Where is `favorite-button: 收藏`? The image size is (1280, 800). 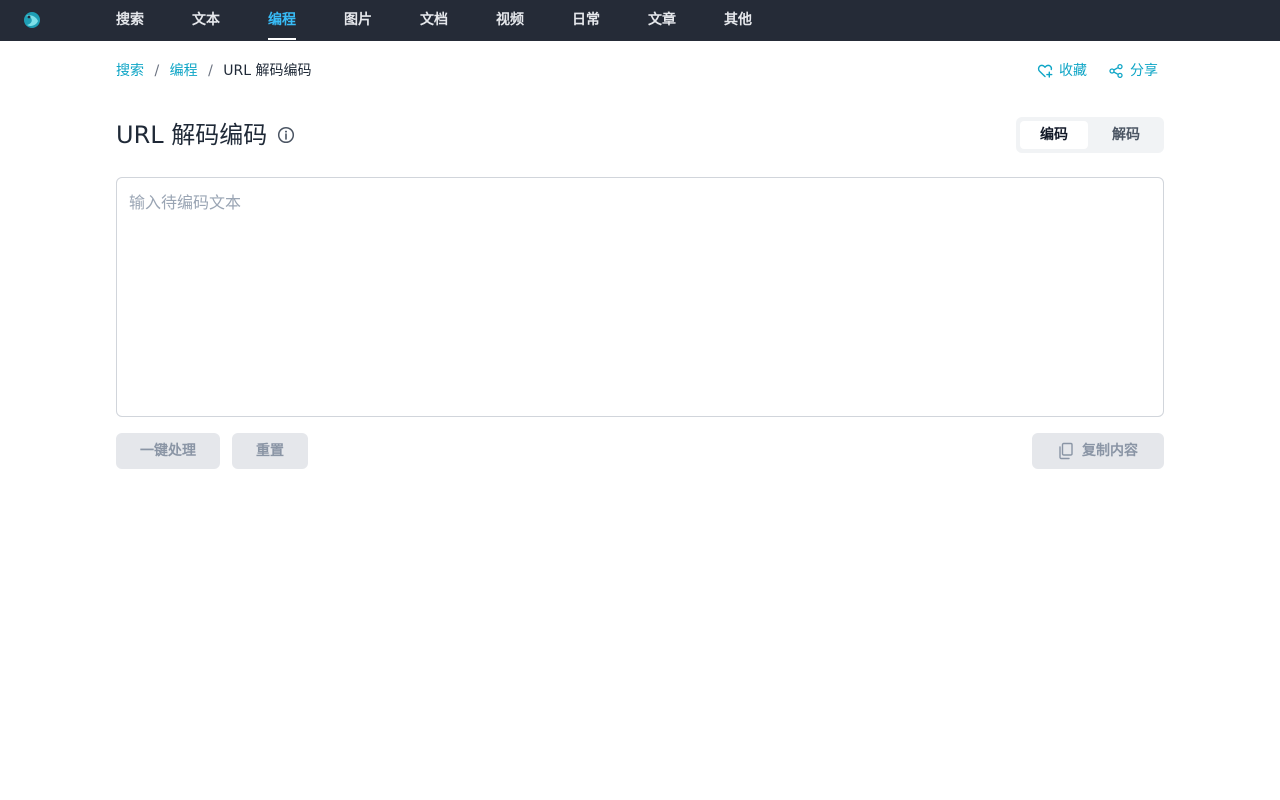 favorite-button: 收藏 is located at coordinates (1062, 71).